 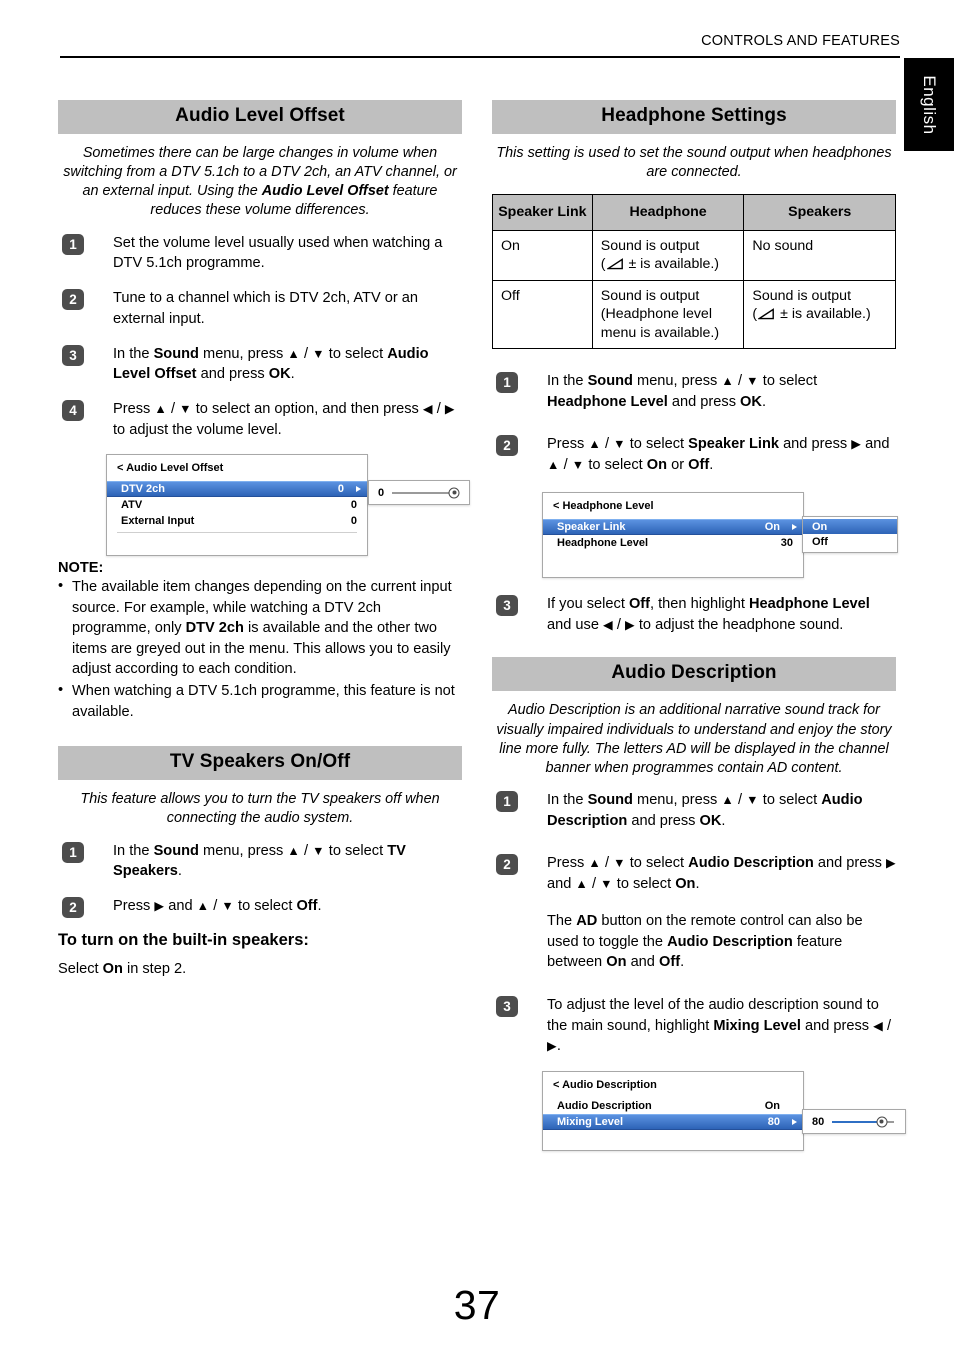 I want to click on osd-row-selected: Mixing Level 80, so click(x=673, y=1122).